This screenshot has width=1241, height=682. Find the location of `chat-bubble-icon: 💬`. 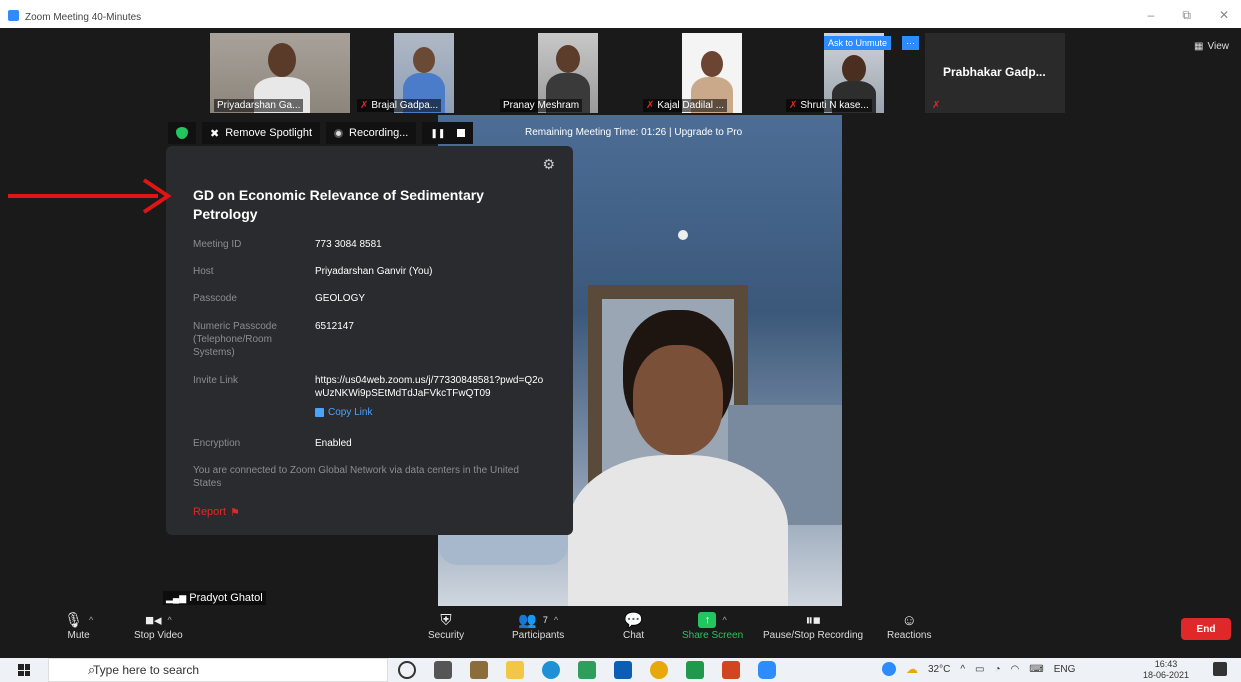

chat-bubble-icon: 💬 is located at coordinates (633, 620).